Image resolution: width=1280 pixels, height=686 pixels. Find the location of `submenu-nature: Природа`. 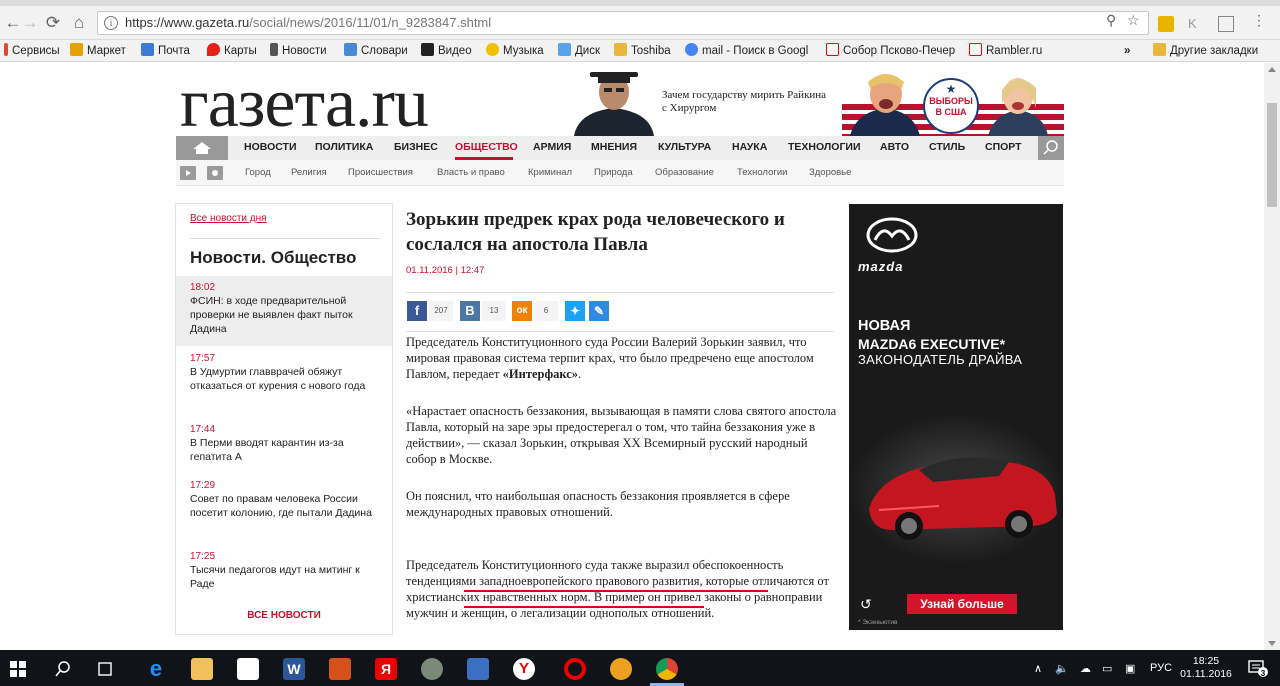

submenu-nature: Природа is located at coordinates (613, 172).